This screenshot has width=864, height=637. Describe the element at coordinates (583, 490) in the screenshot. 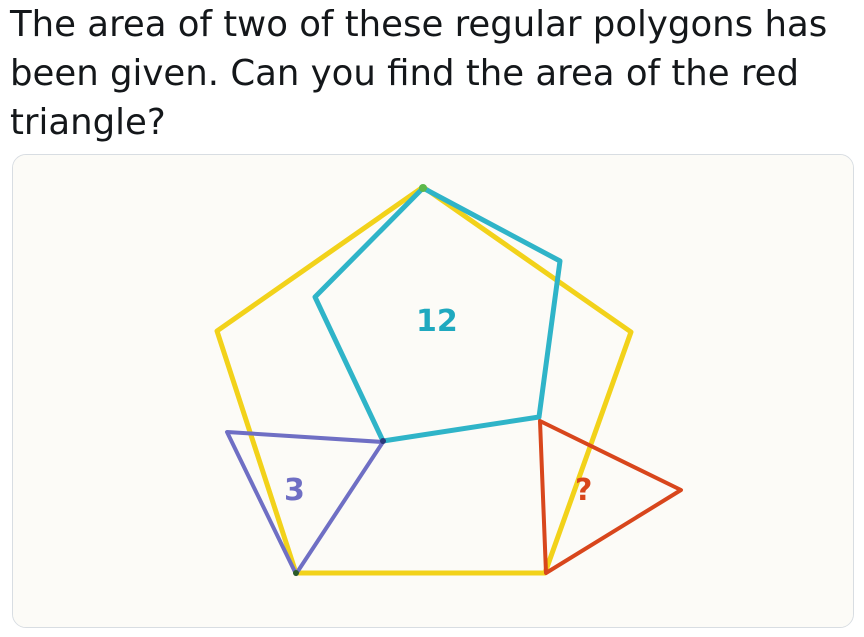

I see `red-triangle-area-label: ?` at that location.